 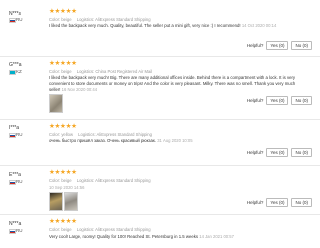 What do you see at coordinates (19, 71) in the screenshot?
I see `reviewer-country: KZ` at bounding box center [19, 71].